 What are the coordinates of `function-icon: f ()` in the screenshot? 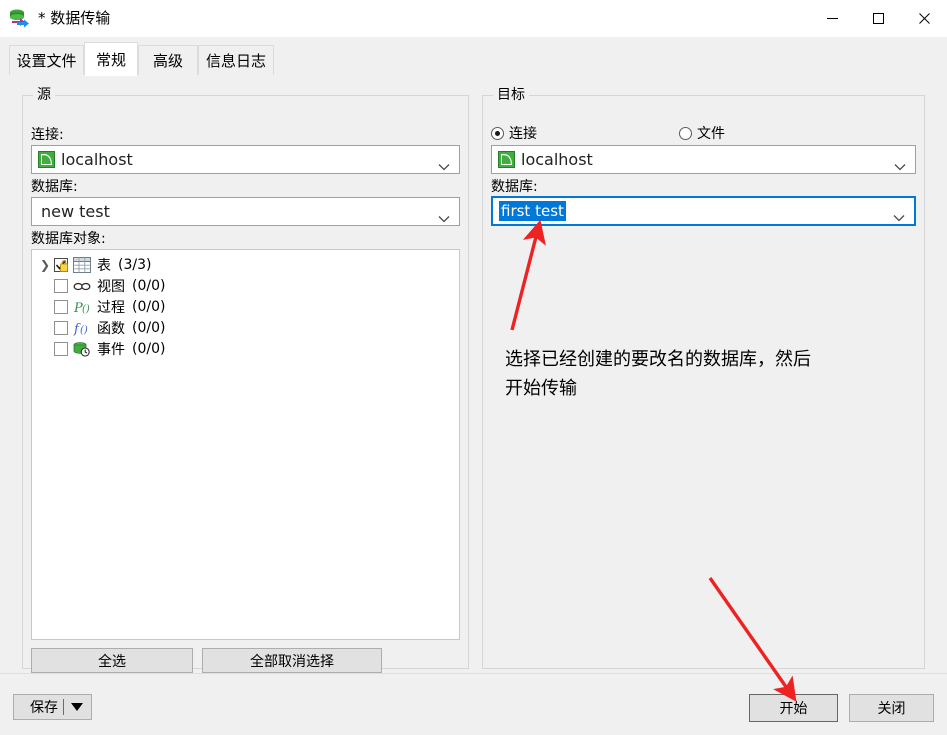 It's located at (82, 328).